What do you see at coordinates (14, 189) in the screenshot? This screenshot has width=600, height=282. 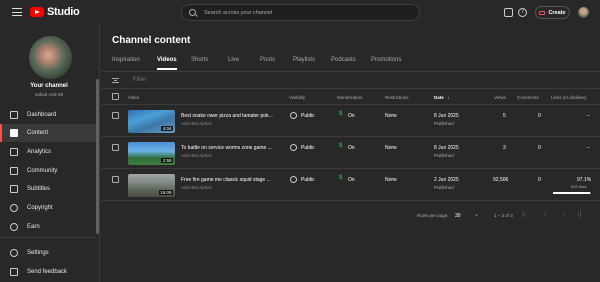 I see `subtitles-icon` at bounding box center [14, 189].